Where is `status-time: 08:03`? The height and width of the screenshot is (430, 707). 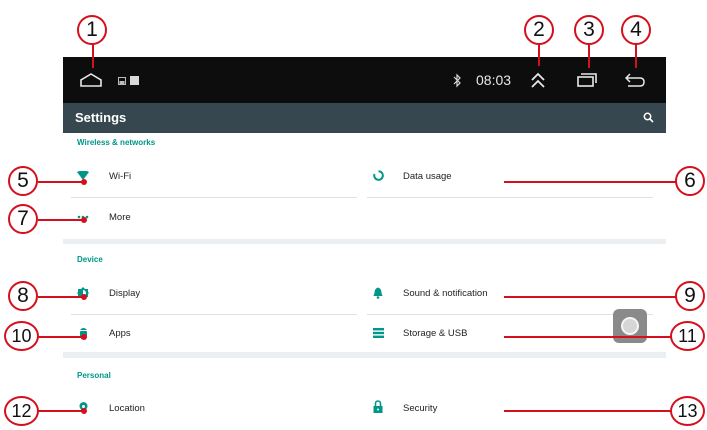
status-time: 08:03 is located at coordinates (494, 80).